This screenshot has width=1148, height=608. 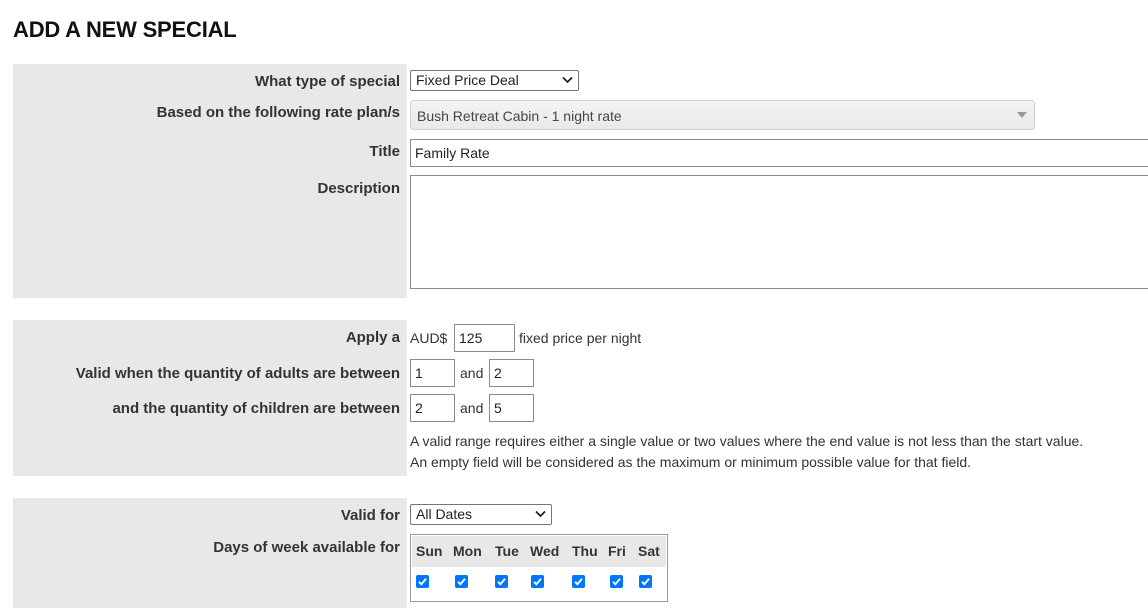 What do you see at coordinates (432, 373) in the screenshot?
I see `adults-min-input: 1` at bounding box center [432, 373].